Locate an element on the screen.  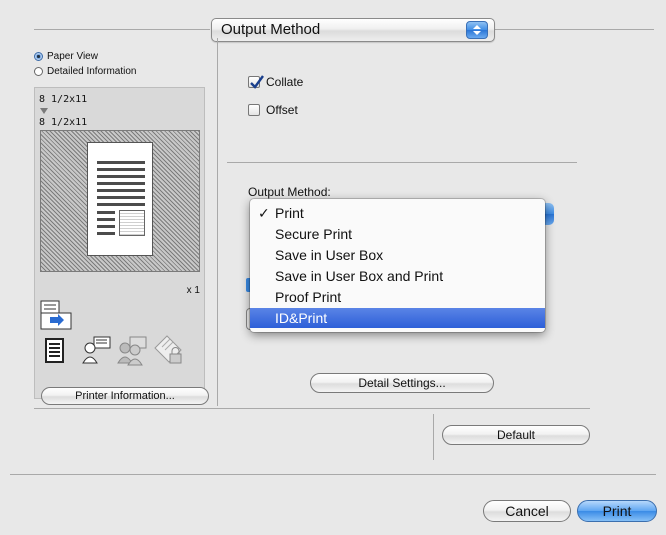
bottom-separator is located at coordinates (333, 474).